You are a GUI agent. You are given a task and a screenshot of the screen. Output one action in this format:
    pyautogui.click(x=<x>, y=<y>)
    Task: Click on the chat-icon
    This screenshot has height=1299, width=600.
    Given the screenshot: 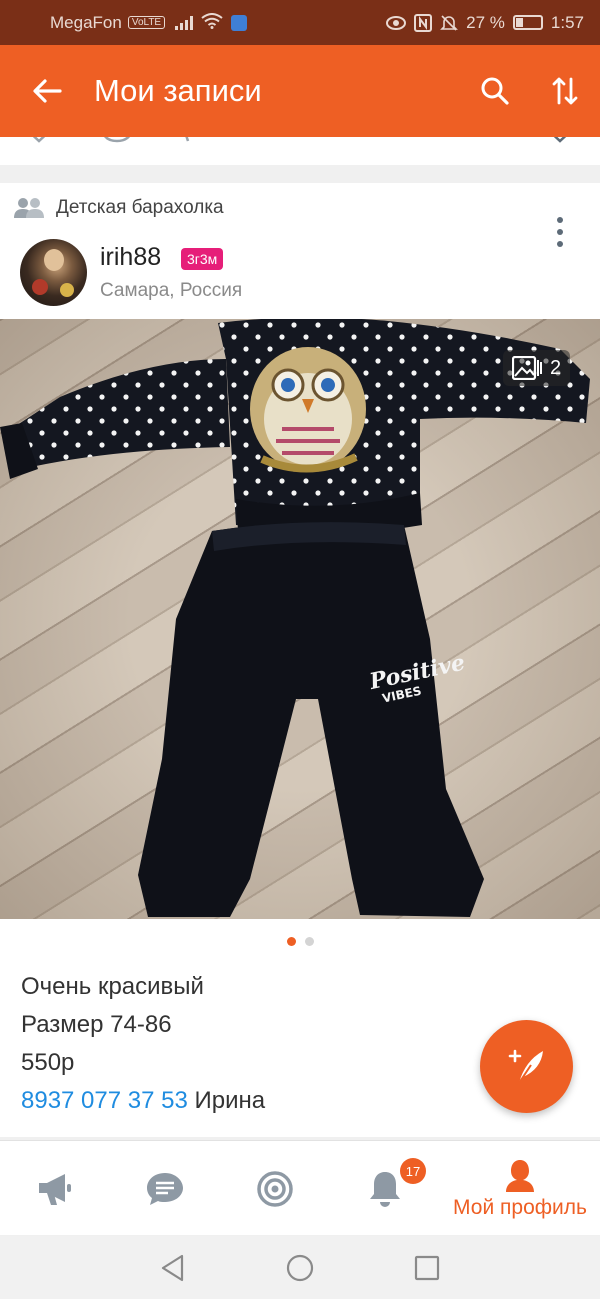 What is the action you would take?
    pyautogui.click(x=165, y=1188)
    